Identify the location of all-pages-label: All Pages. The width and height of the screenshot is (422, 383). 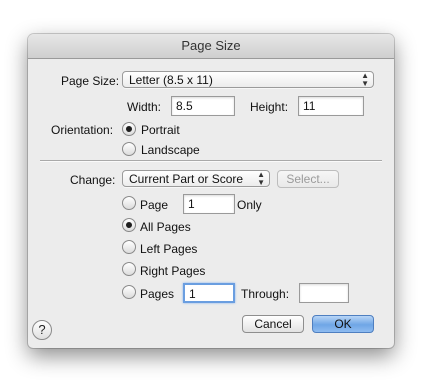
(165, 227).